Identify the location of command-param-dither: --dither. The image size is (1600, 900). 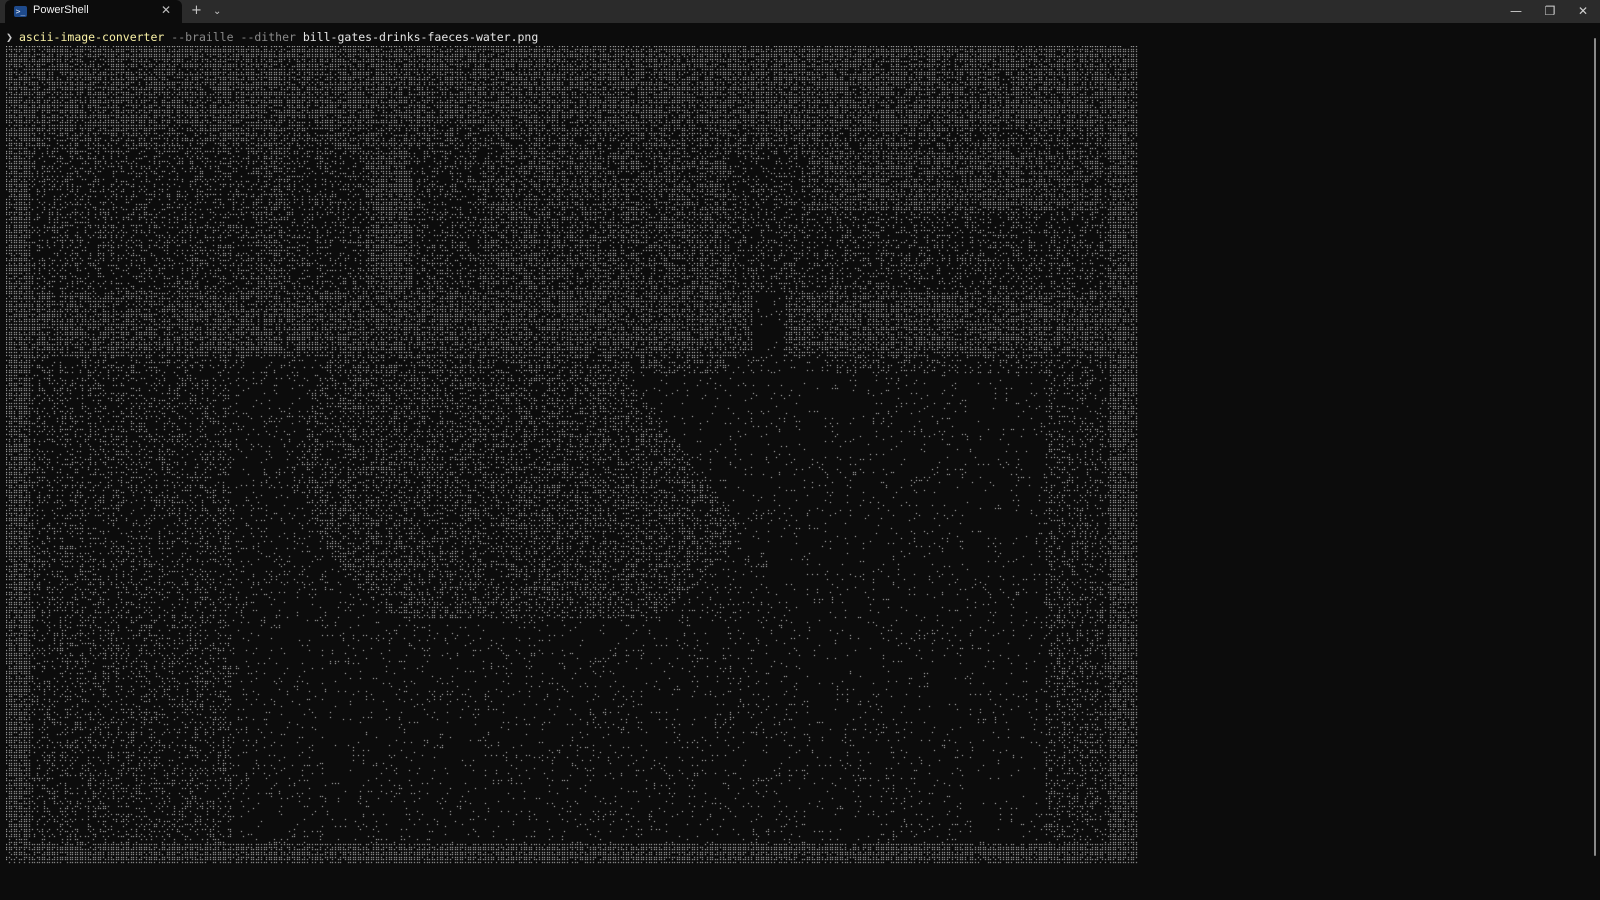
(268, 37).